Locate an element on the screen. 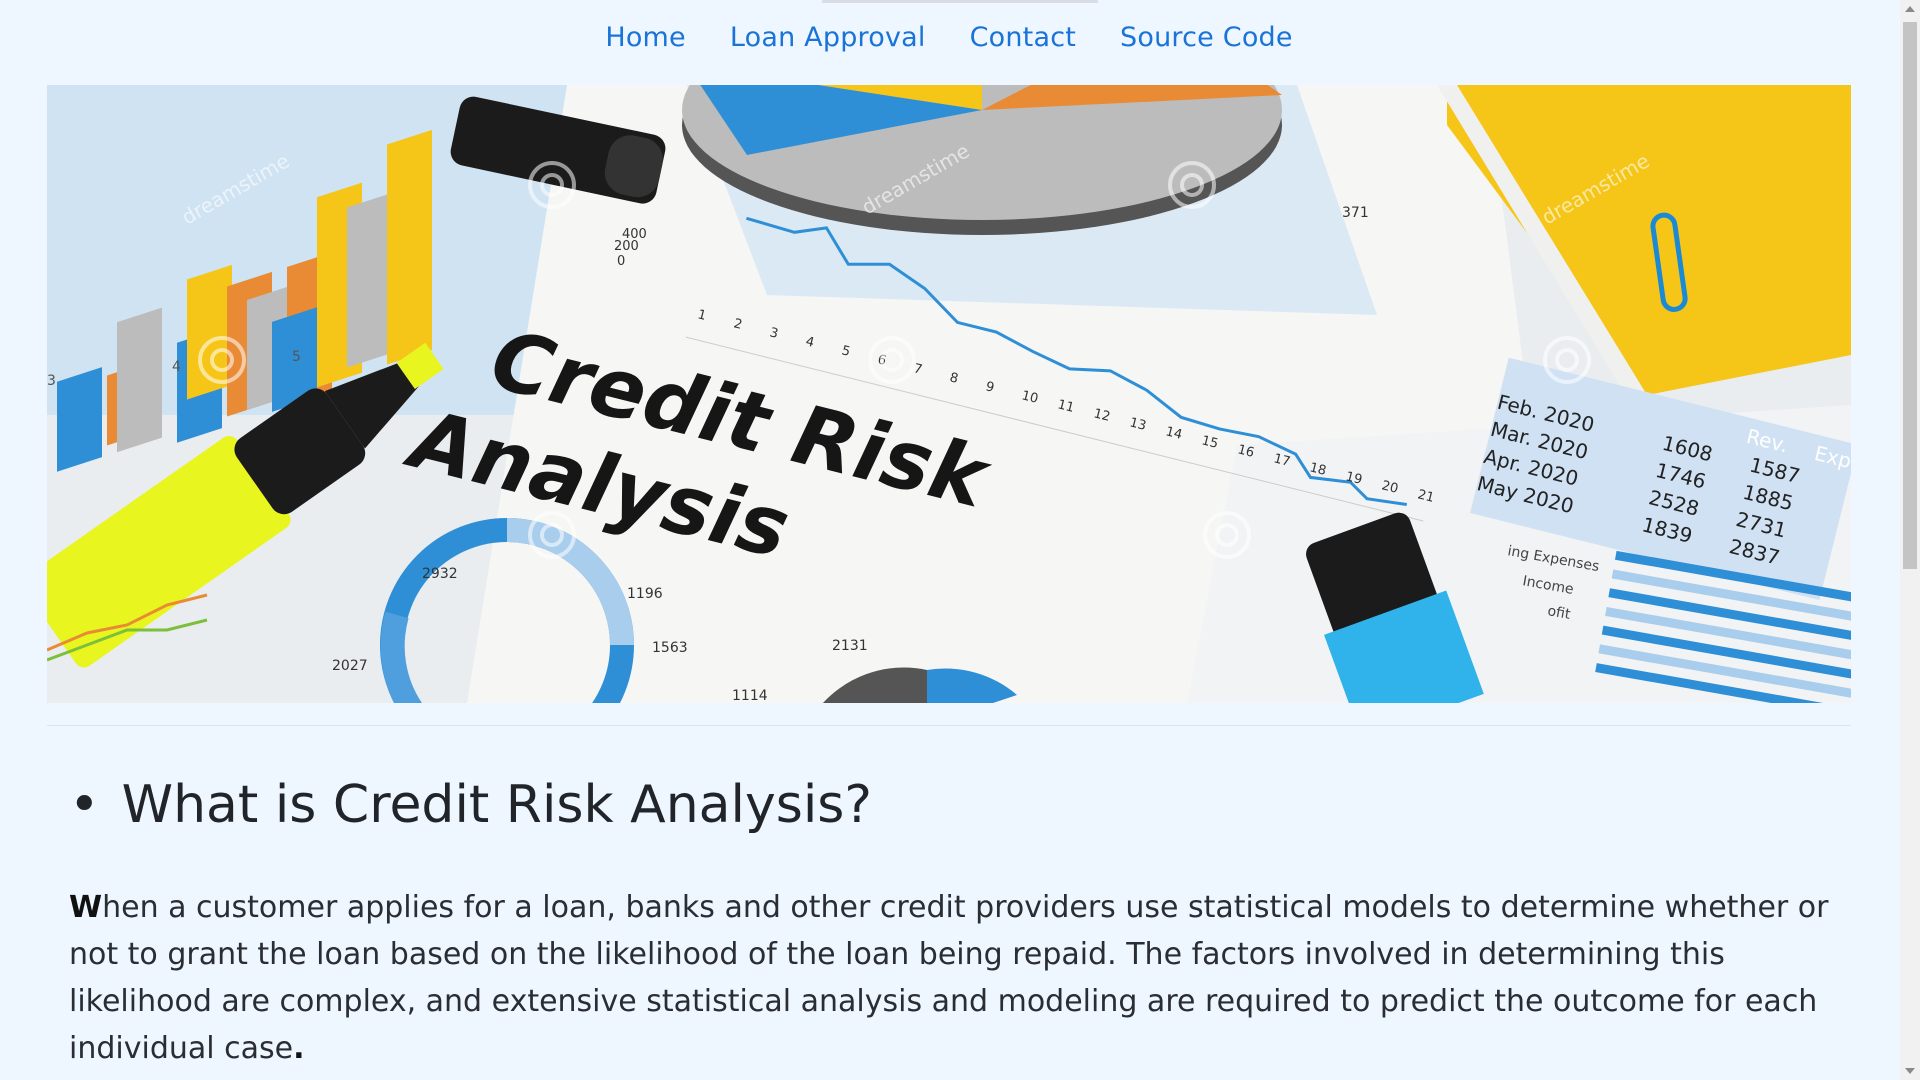  nav-link-source-code: Source Code is located at coordinates (1206, 37).